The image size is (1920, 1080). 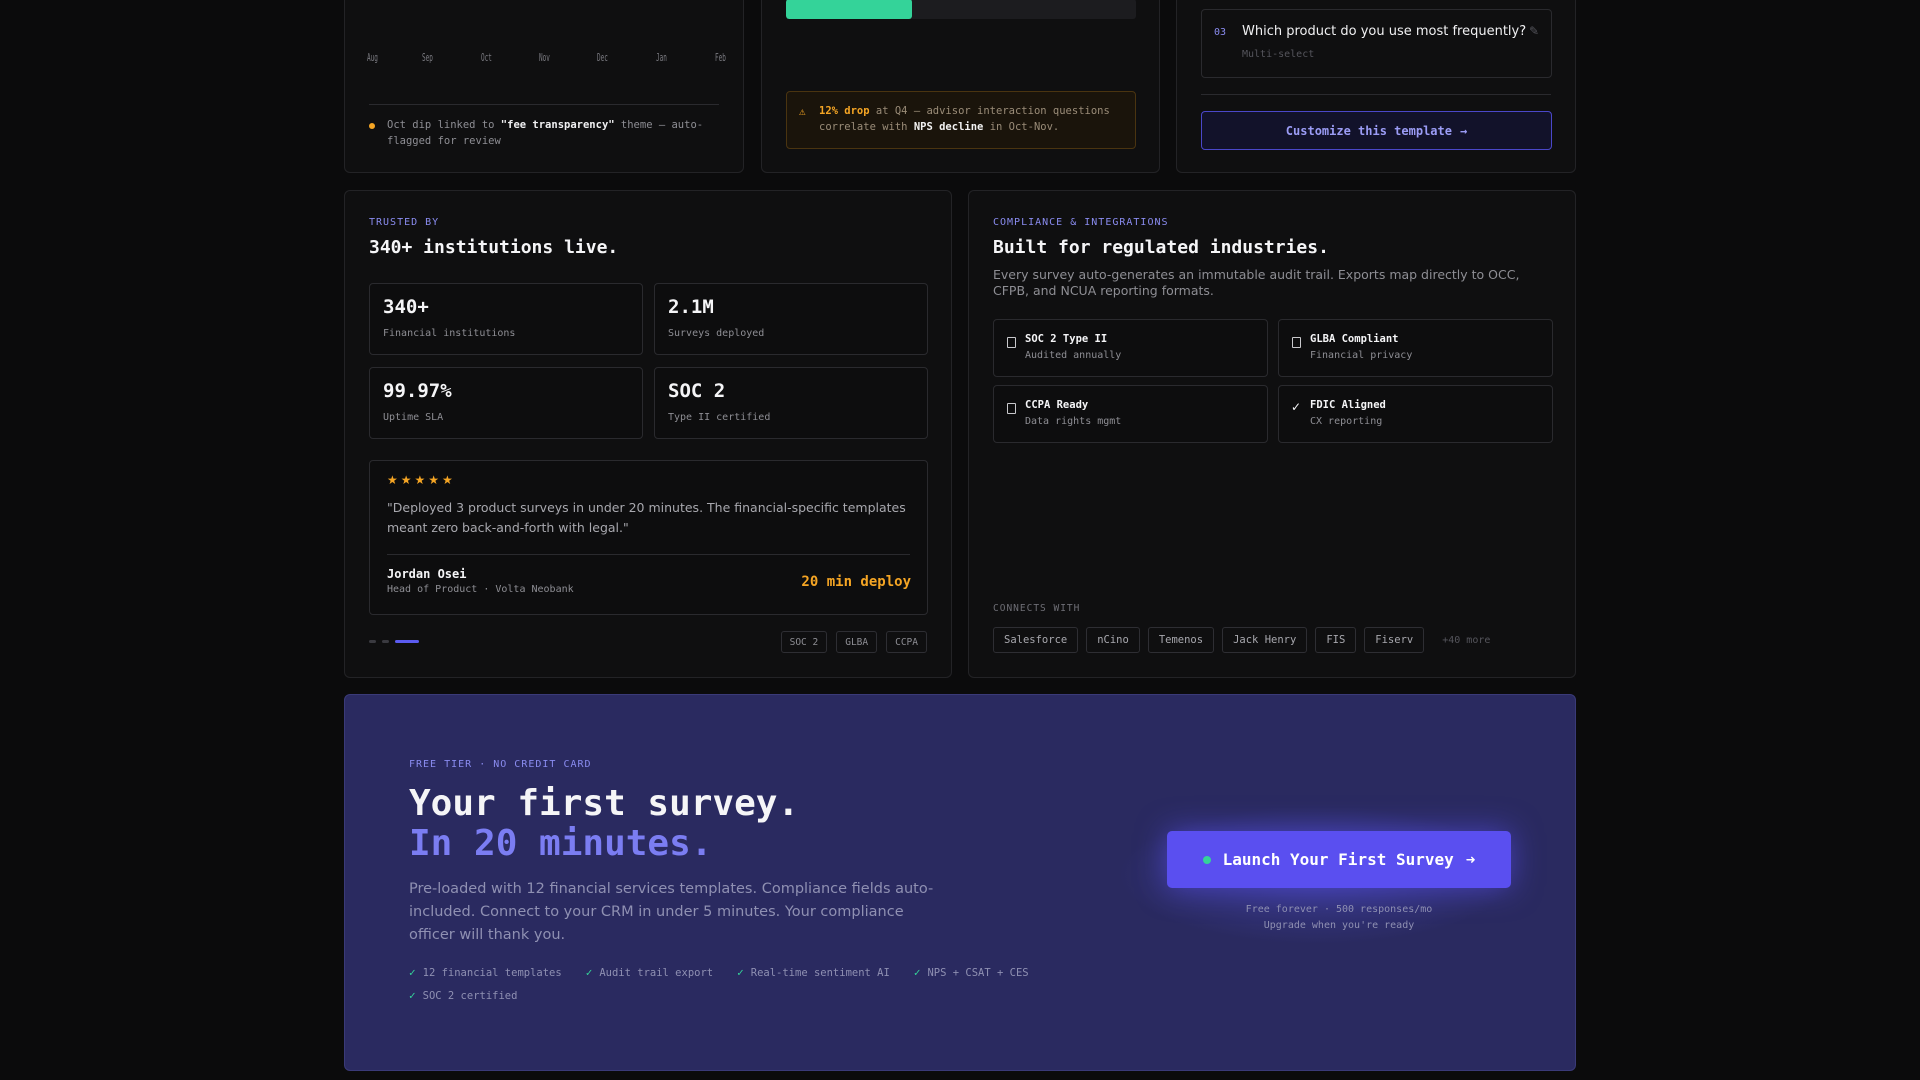 I want to click on feature-item: ✓ SOC 2 certified, so click(x=729, y=995).